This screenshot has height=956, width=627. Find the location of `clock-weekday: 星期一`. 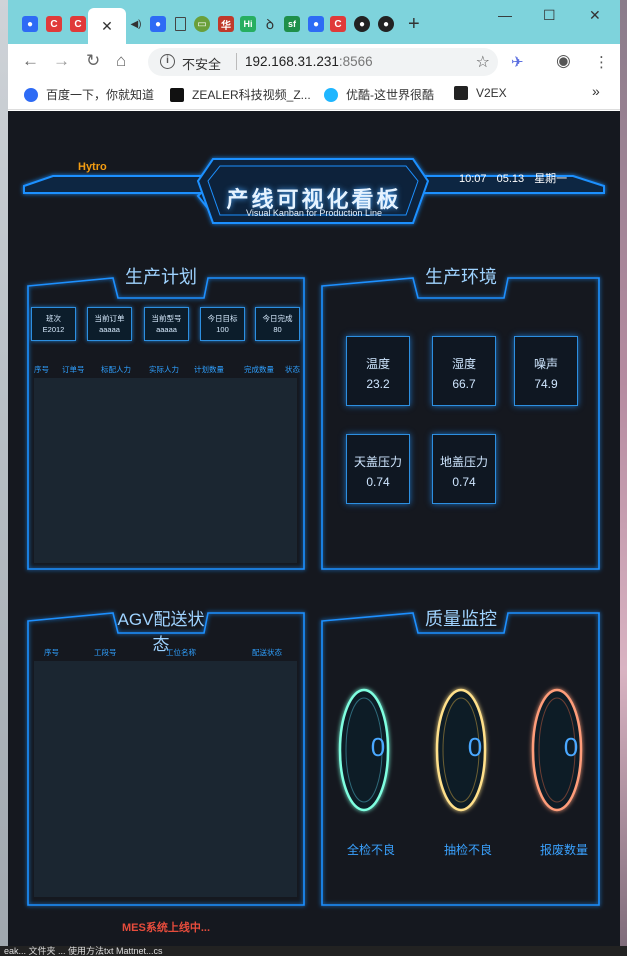

clock-weekday: 星期一 is located at coordinates (551, 179).